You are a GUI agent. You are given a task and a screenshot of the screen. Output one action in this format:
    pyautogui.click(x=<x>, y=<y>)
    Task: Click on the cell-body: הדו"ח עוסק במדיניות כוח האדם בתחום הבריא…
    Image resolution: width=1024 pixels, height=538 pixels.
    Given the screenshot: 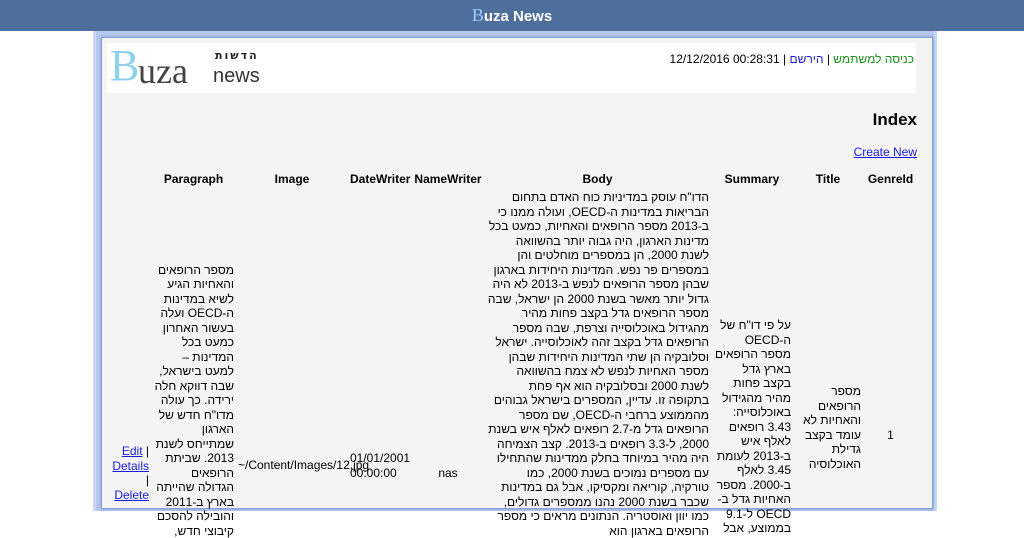 What is the action you would take?
    pyautogui.click(x=598, y=364)
    